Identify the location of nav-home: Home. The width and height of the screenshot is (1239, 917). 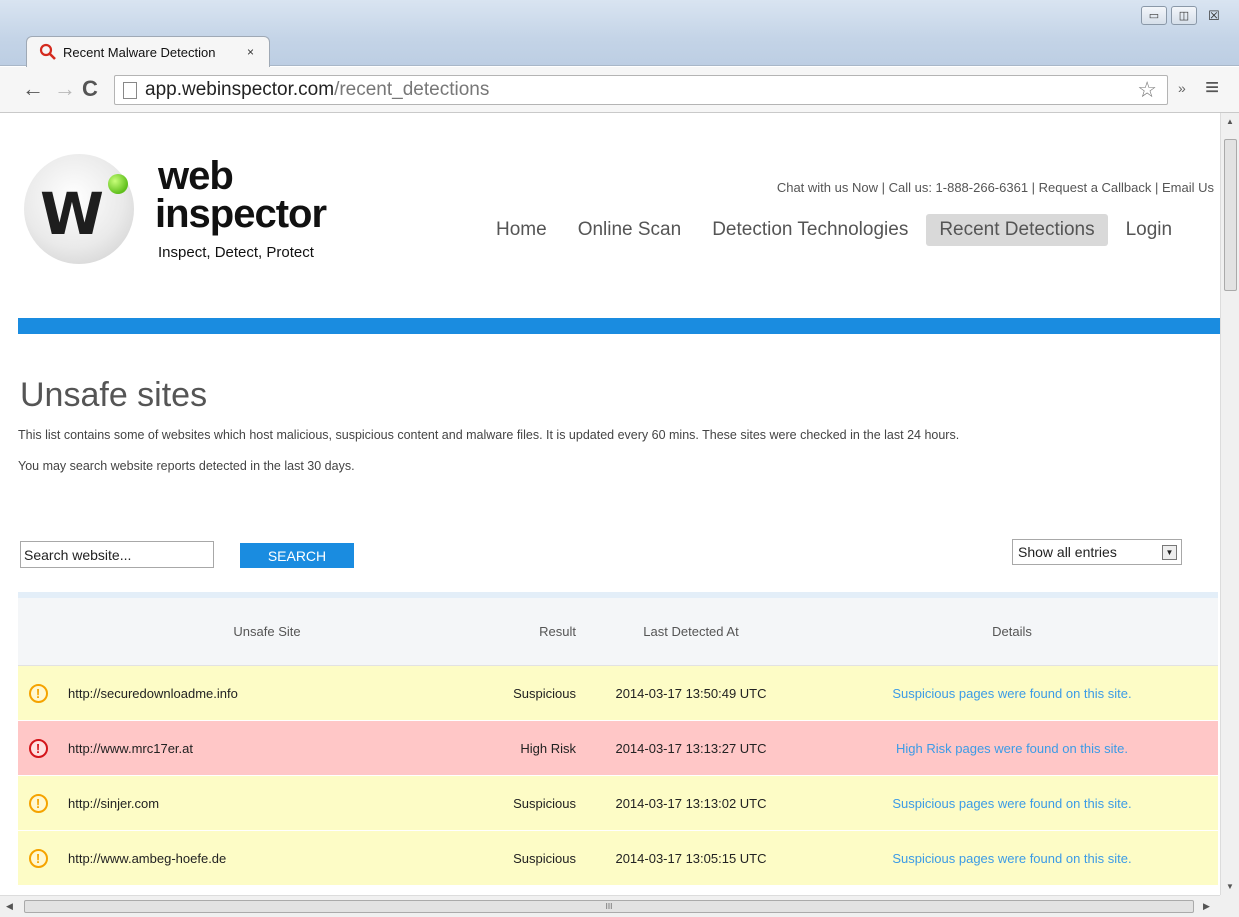
(527, 230).